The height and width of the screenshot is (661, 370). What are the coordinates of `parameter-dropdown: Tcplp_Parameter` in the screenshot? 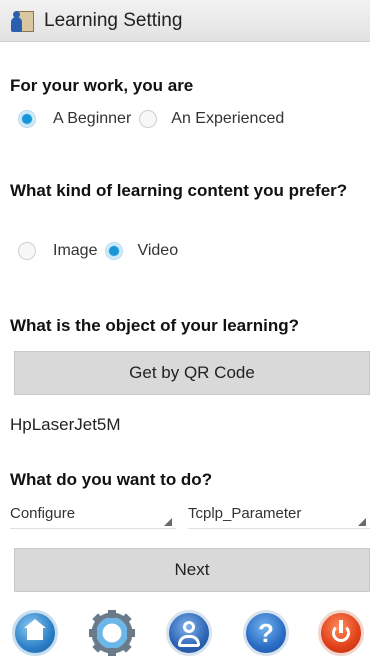 It's located at (279, 516).